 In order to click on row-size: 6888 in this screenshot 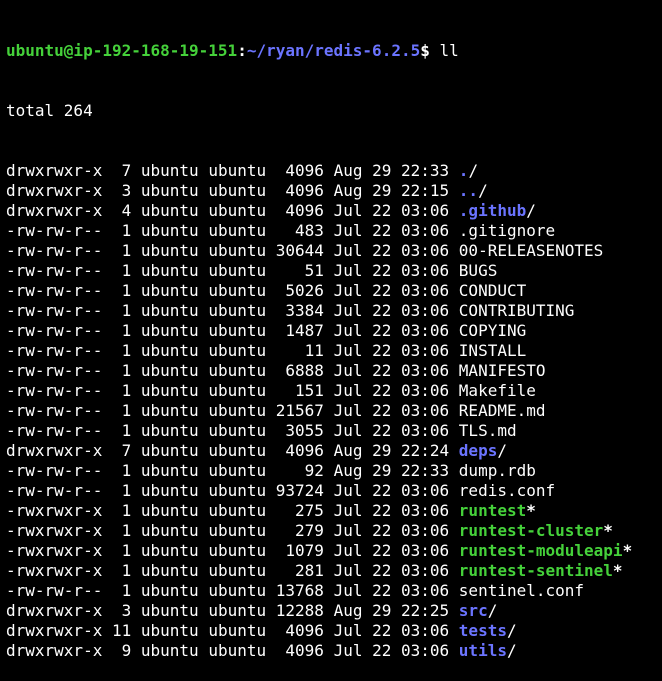, I will do `click(299, 370)`.